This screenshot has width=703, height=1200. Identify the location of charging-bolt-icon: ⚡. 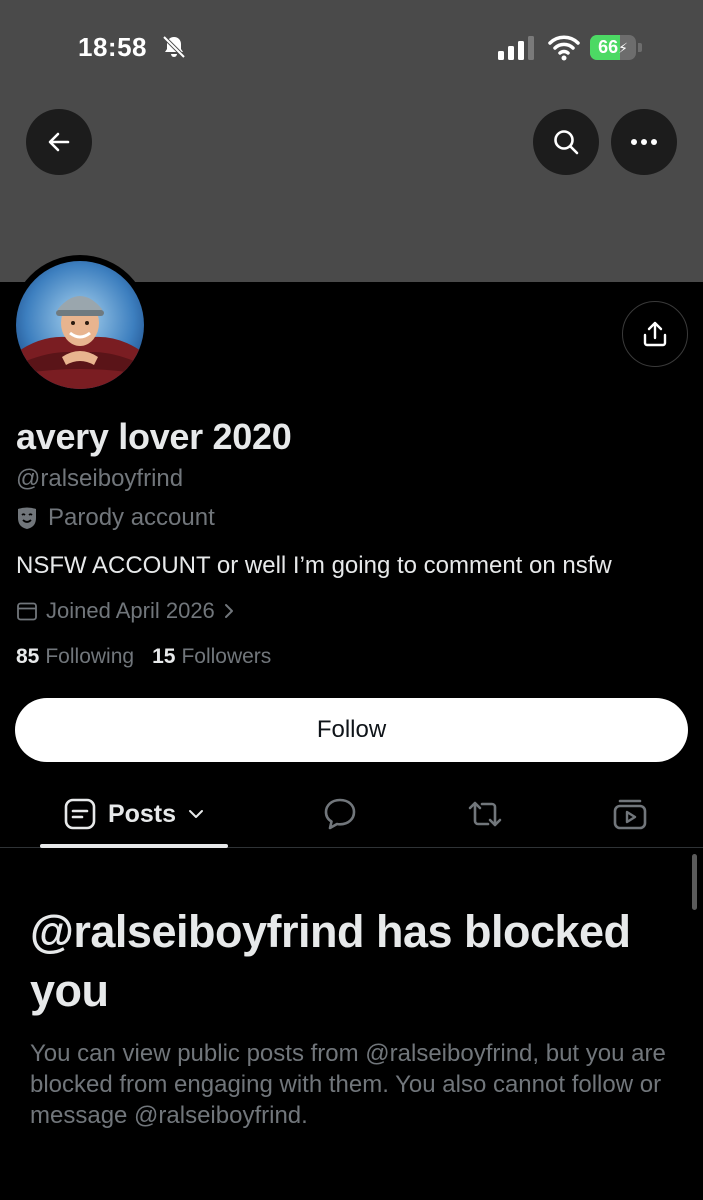
(623, 48).